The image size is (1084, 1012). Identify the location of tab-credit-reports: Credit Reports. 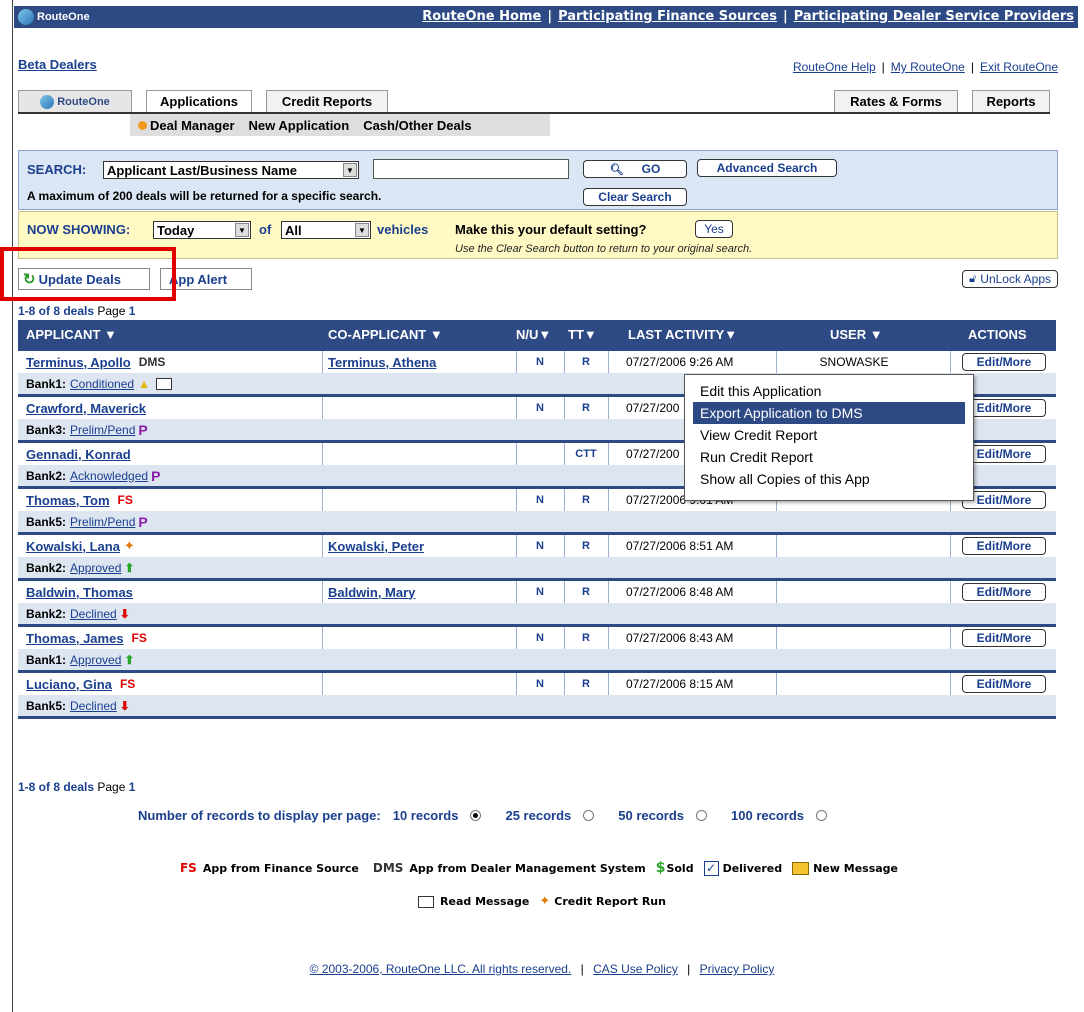
(327, 101).